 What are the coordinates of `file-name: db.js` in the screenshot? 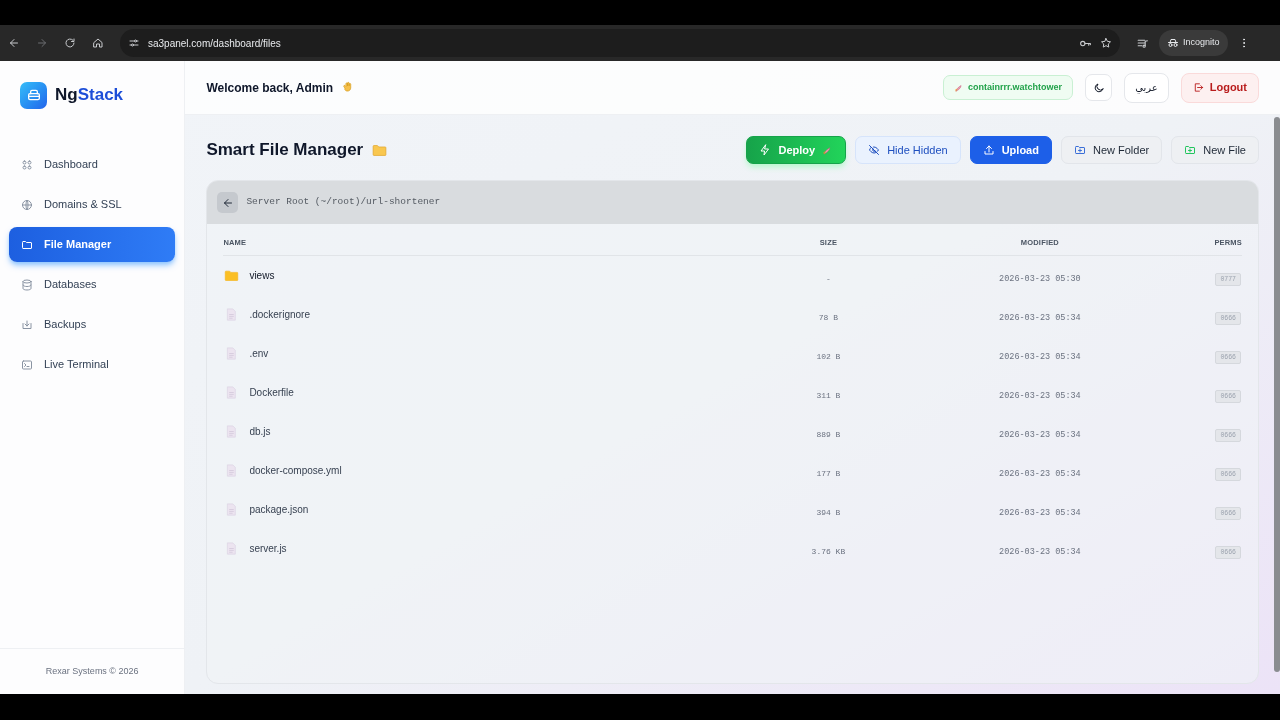 It's located at (260, 431).